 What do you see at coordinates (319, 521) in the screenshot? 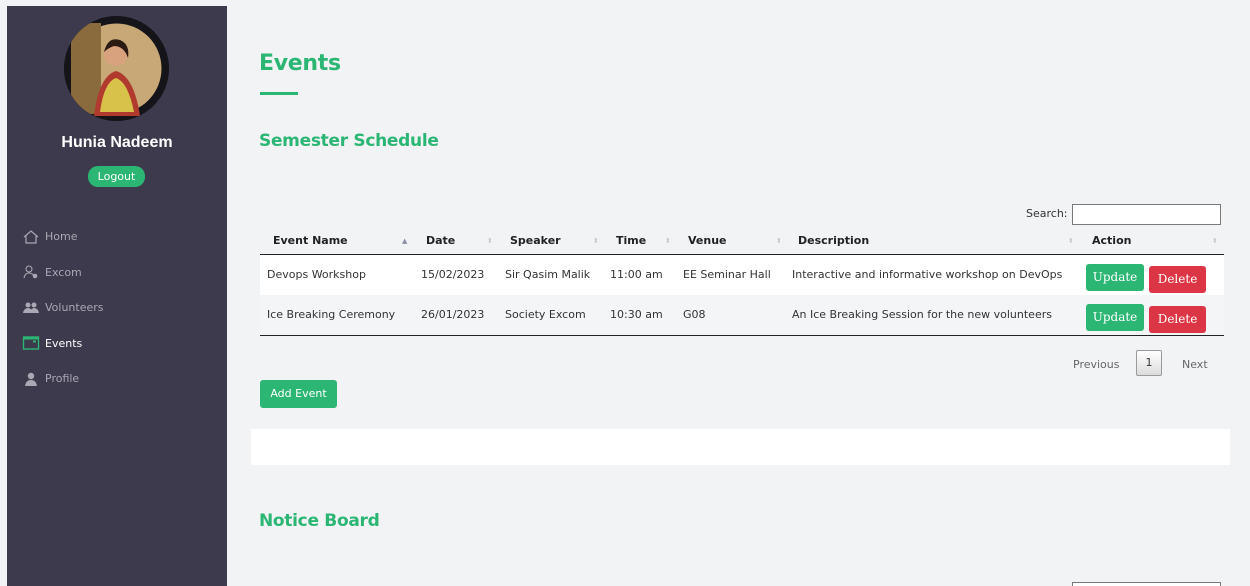
I see `notice-board-title: Notice Board` at bounding box center [319, 521].